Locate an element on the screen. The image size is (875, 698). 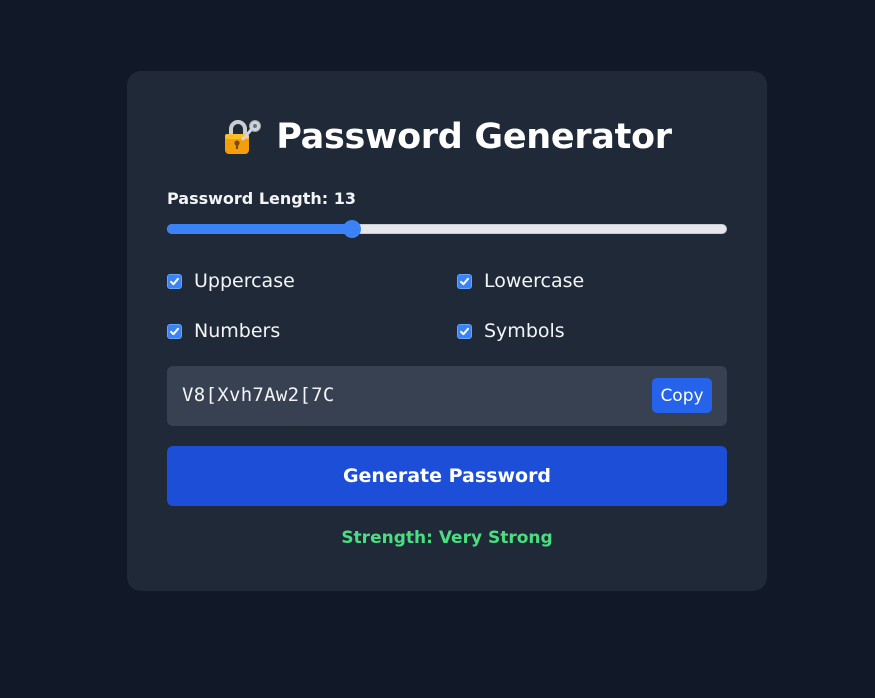
numbers-checkbox is located at coordinates (174, 331).